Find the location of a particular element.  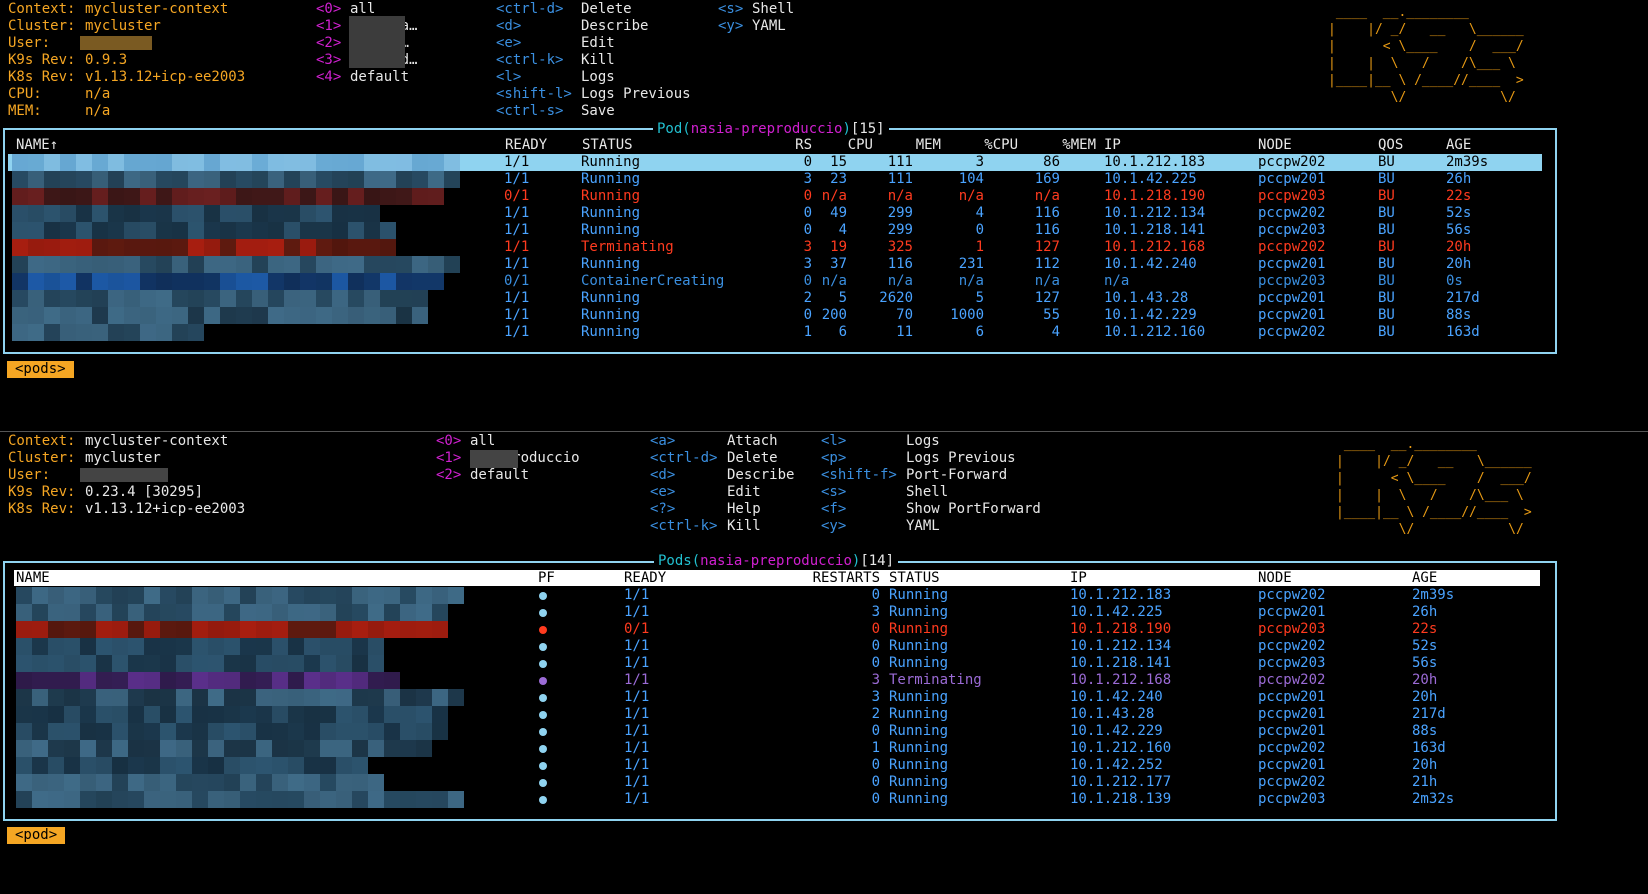

hotkey-label: Help is located at coordinates (744, 509).